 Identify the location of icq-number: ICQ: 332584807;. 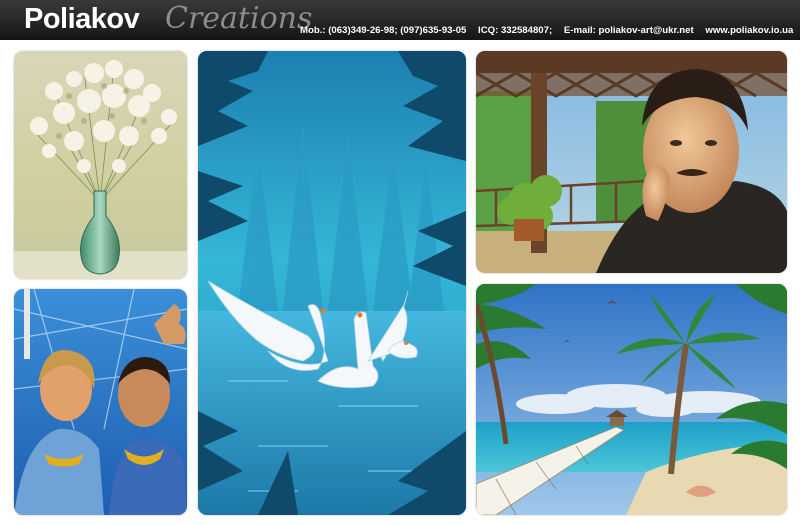
(515, 30).